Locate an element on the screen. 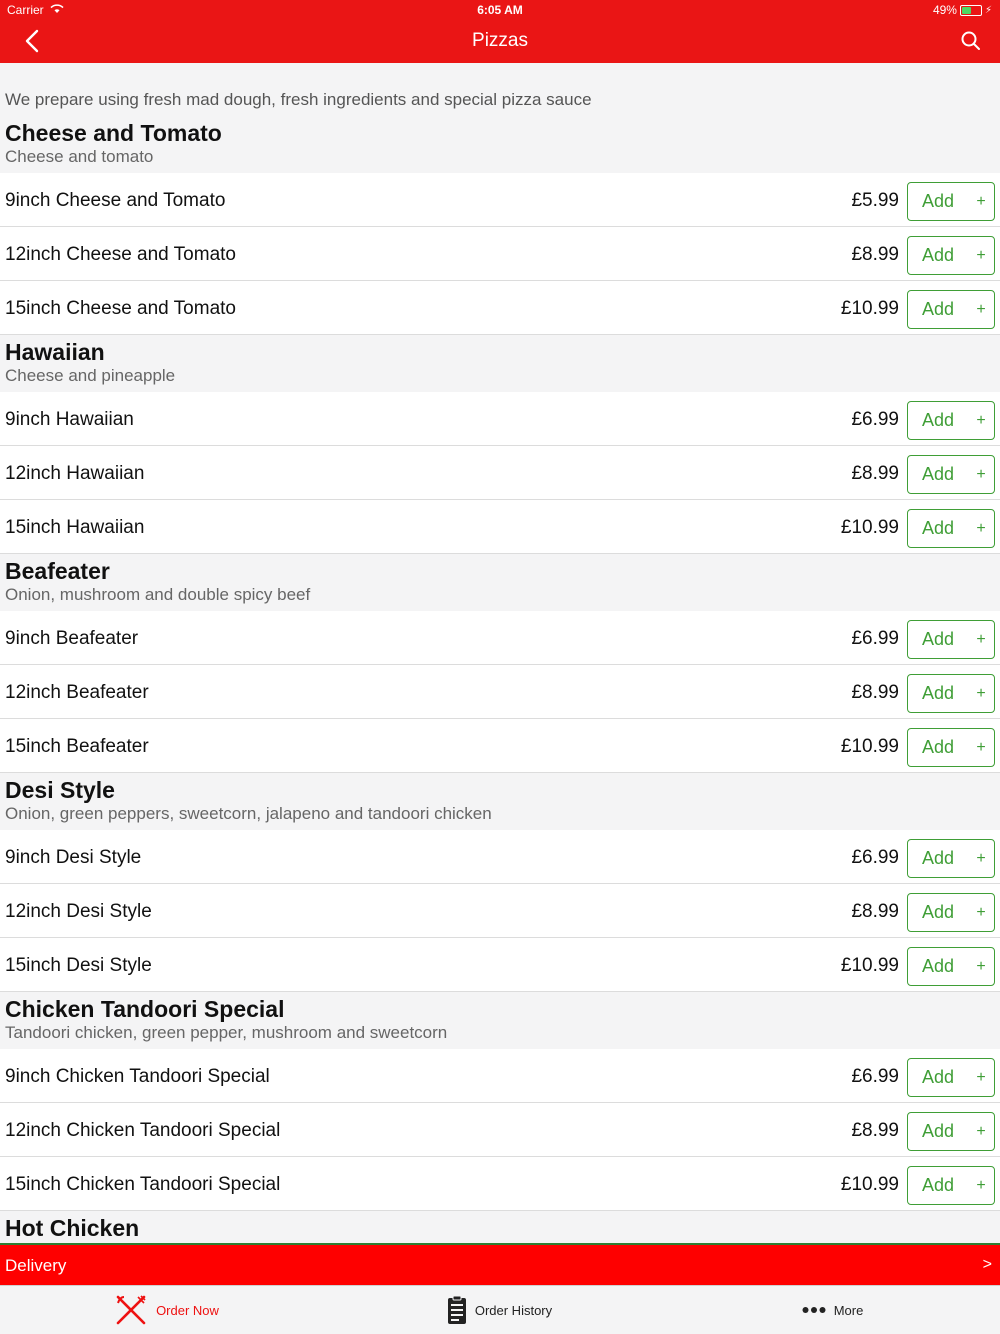 The width and height of the screenshot is (1000, 1334). category-header: Hot Chicken is located at coordinates (500, 1227).